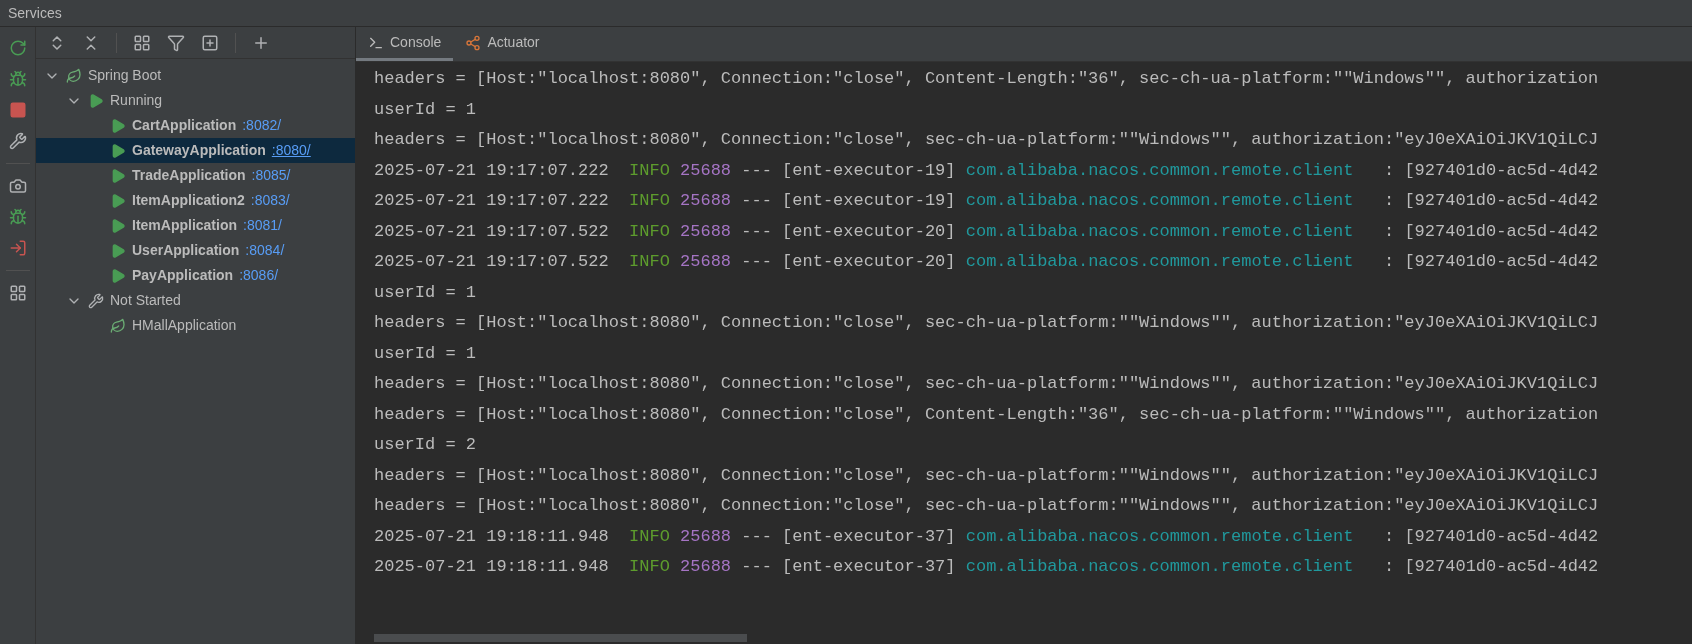 This screenshot has height=644, width=1692. What do you see at coordinates (560, 638) in the screenshot?
I see `scrollbar-thumb` at bounding box center [560, 638].